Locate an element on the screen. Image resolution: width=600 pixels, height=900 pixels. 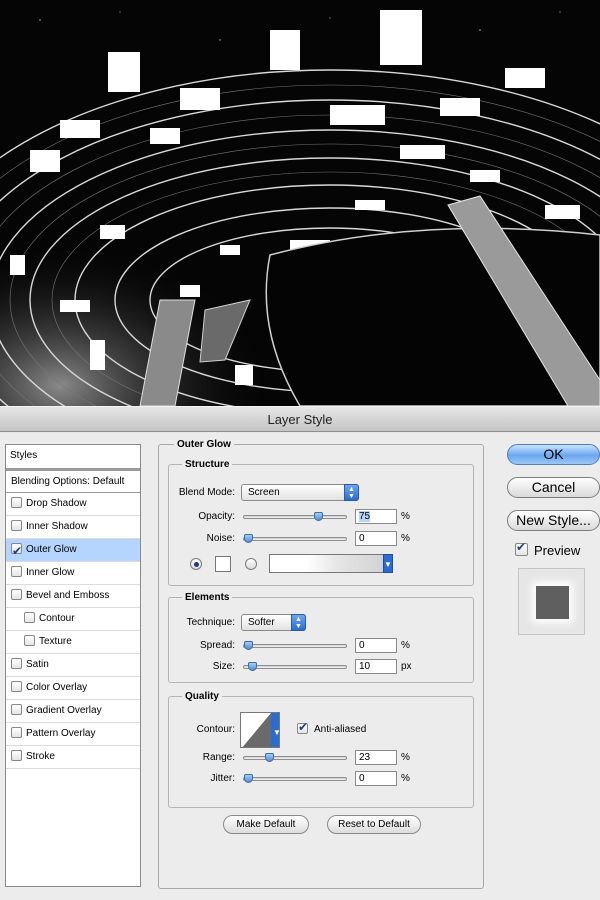
stroke-checkbox is located at coordinates (16, 755).